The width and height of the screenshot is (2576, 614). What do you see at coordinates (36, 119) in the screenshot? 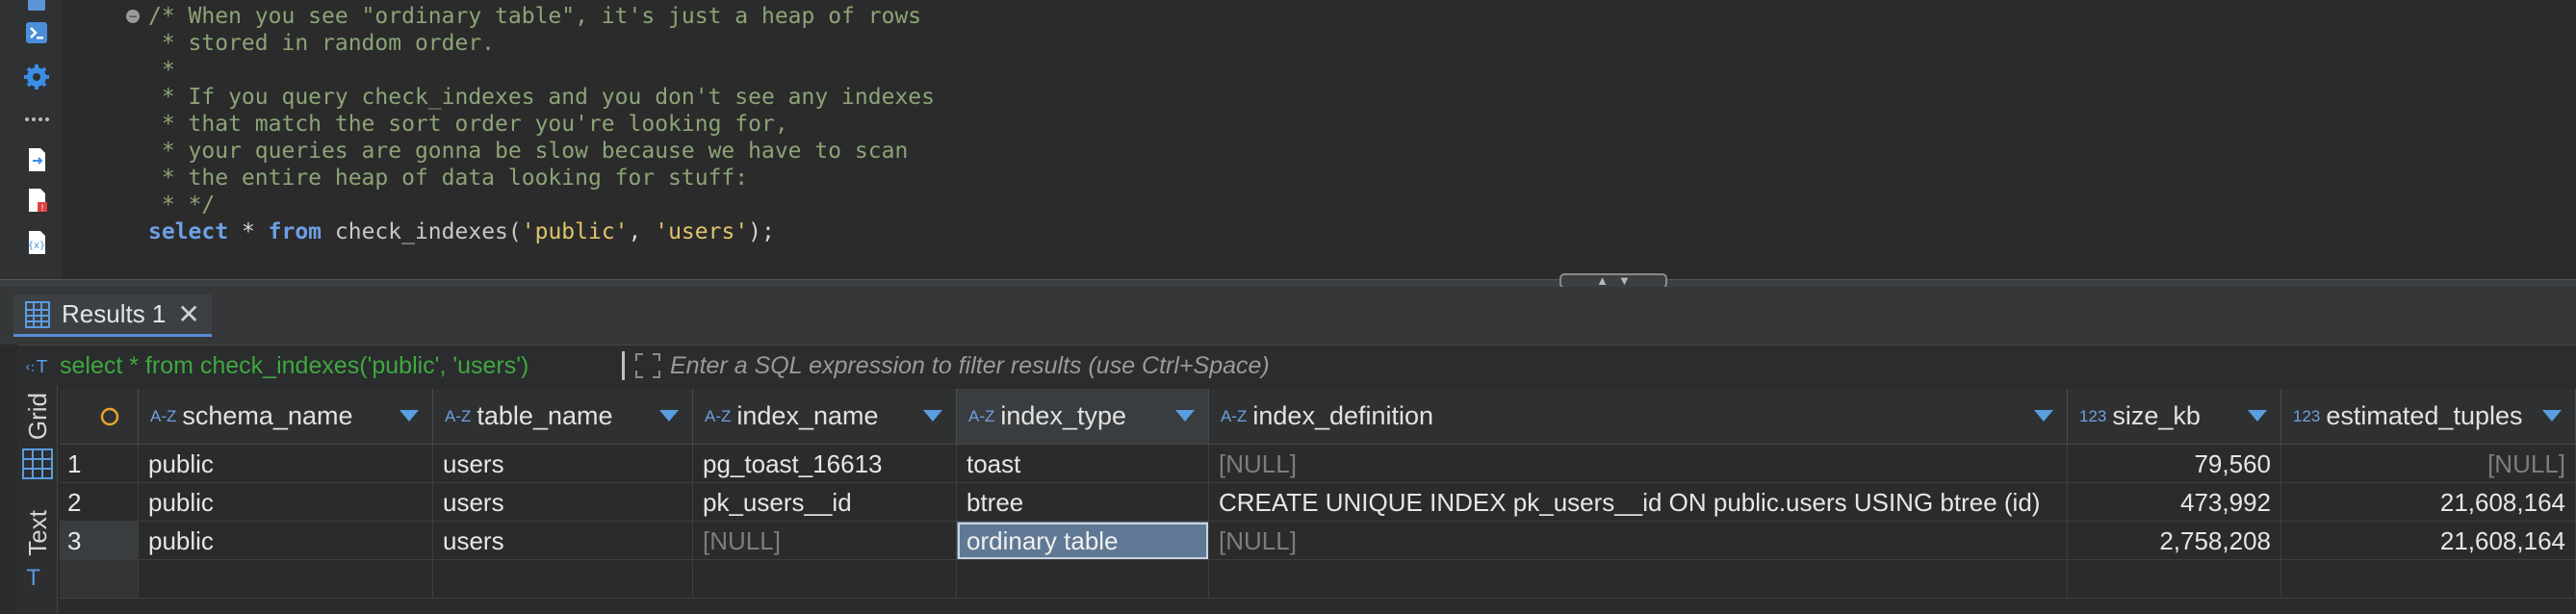
I see `more-dots-icon` at bounding box center [36, 119].